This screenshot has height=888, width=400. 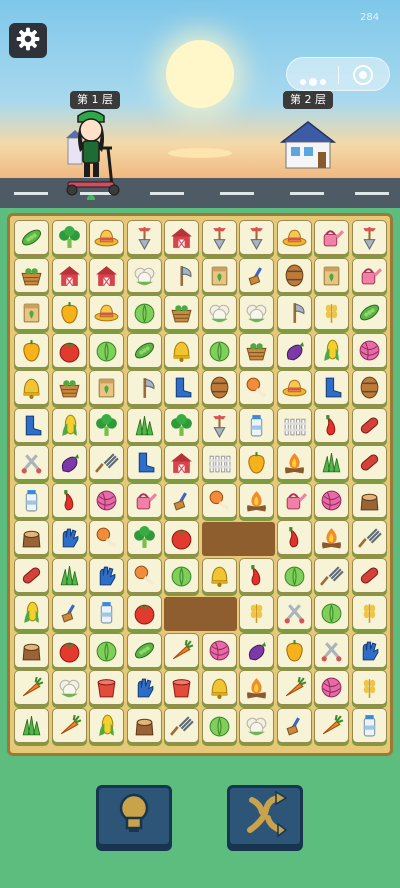 I want to click on shuffle-button, so click(x=265, y=816).